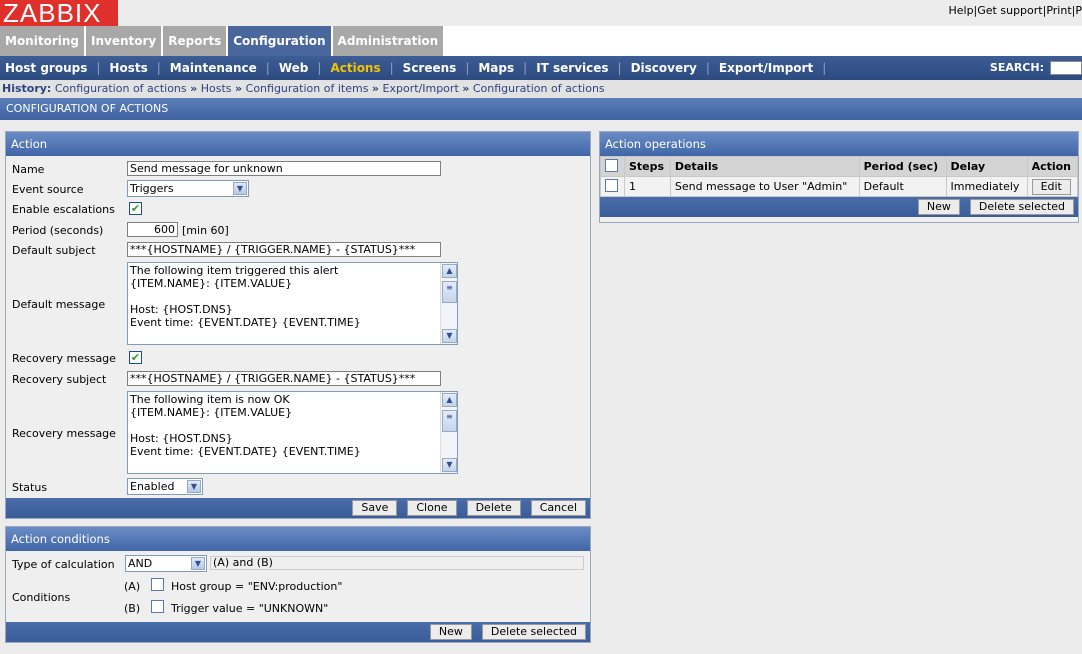  Describe the element at coordinates (284, 168) in the screenshot. I see `name-input` at that location.